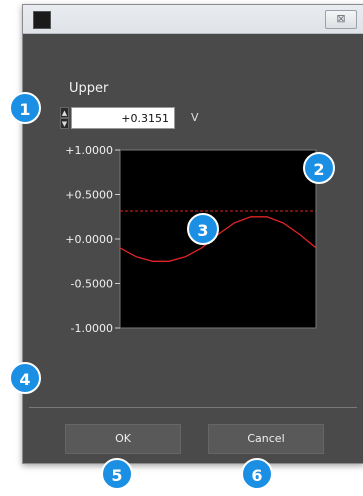  I want to click on callout-1: 1, so click(25, 108).